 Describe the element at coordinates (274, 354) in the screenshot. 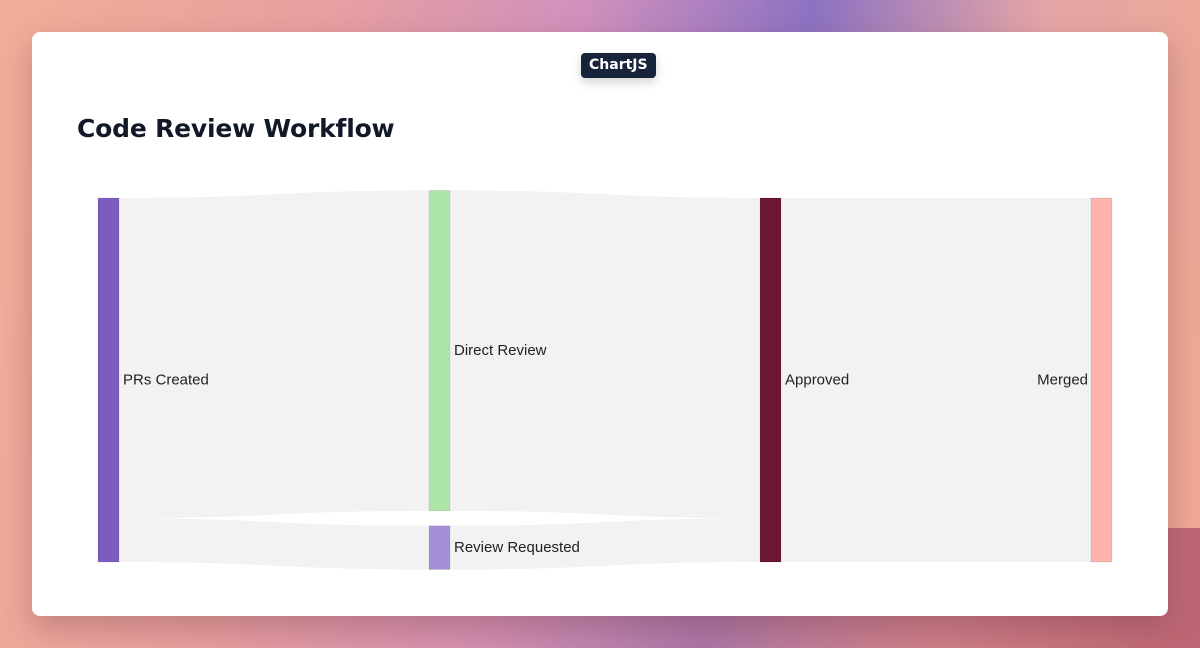

I see `flow-link-prs_created-direct_review` at that location.